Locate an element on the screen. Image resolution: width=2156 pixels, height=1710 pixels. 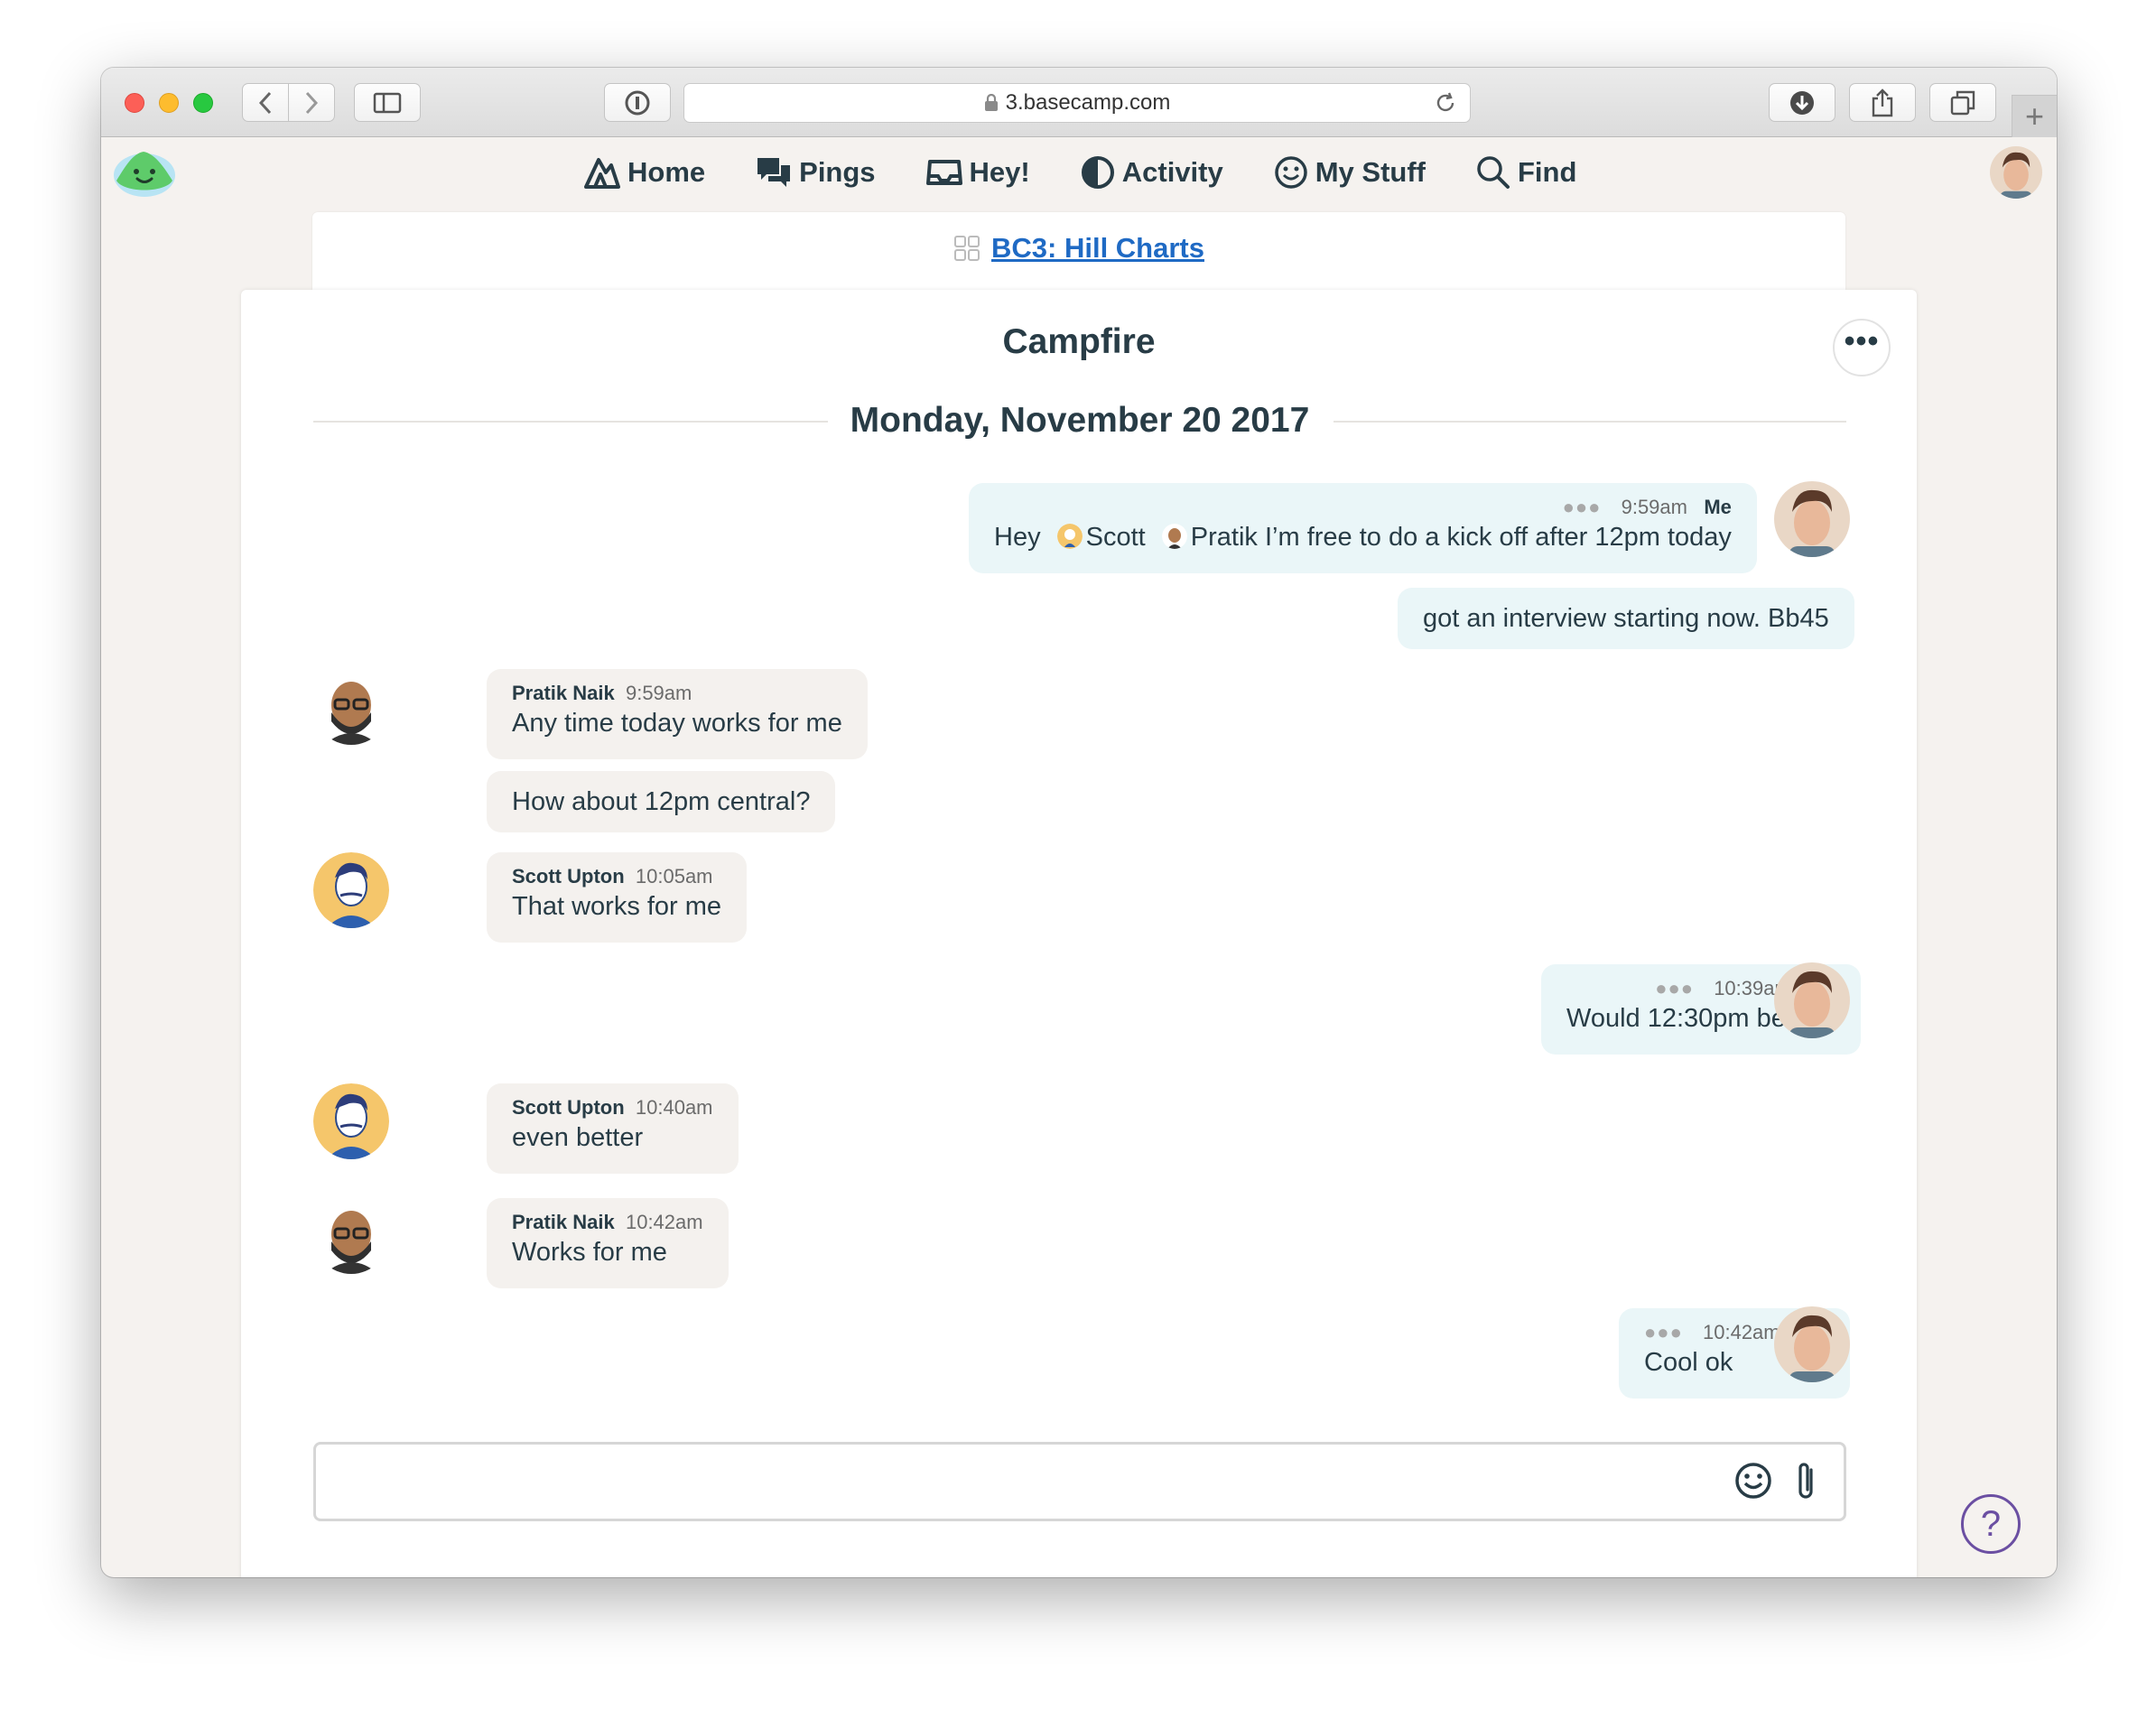
nav-activity-label: Activity is located at coordinates (1172, 172).